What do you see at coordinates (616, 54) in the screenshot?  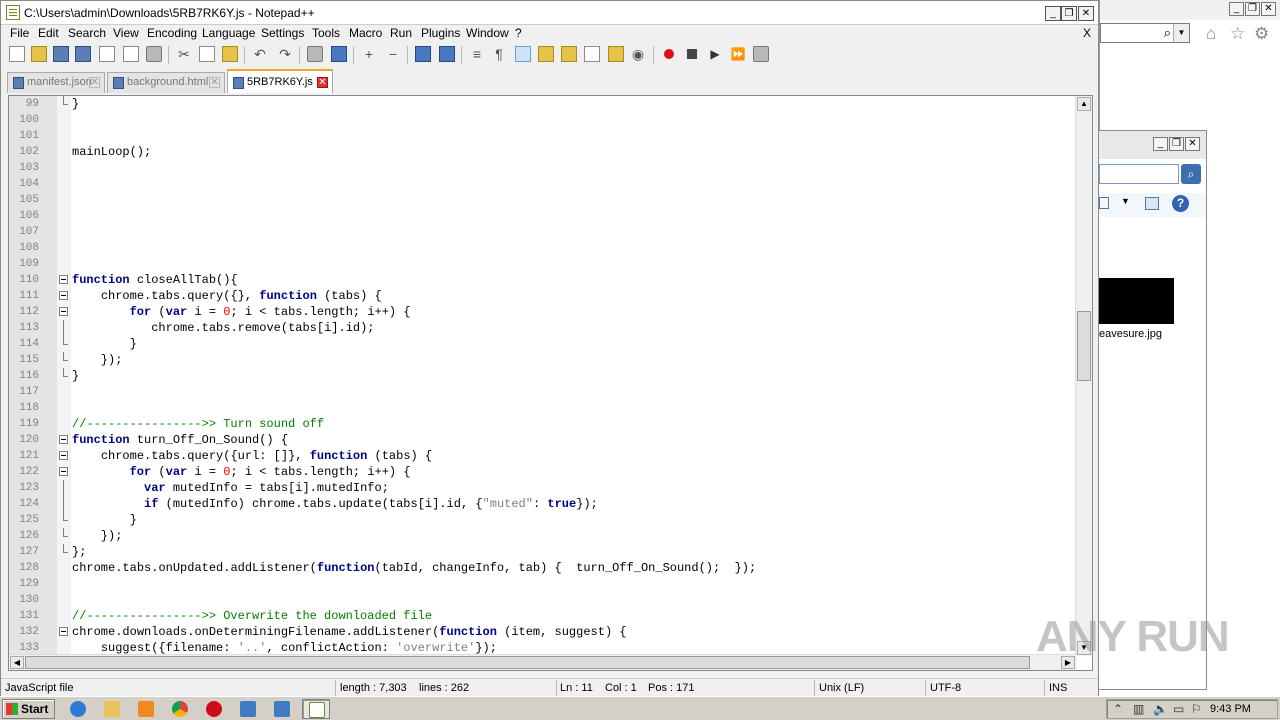 I see `folder-as-workspace-icon` at bounding box center [616, 54].